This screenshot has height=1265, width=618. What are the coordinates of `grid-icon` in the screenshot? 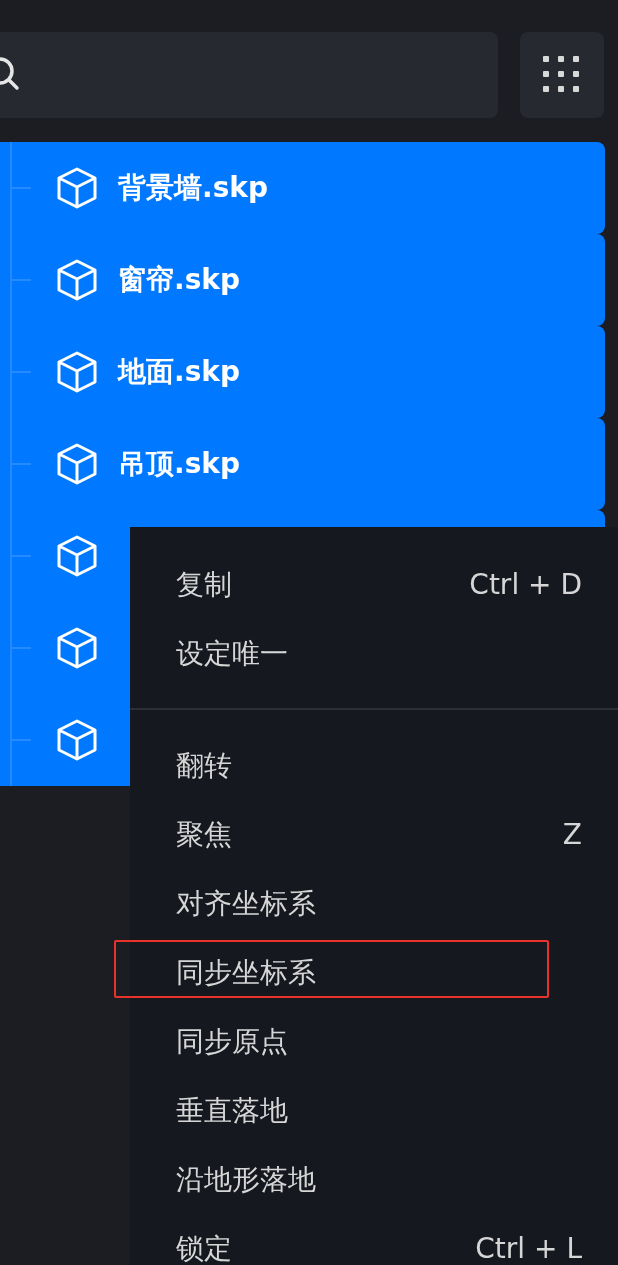 It's located at (562, 75).